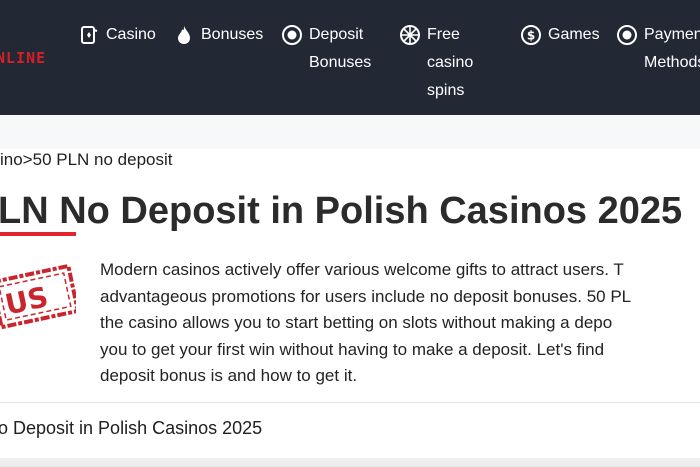  What do you see at coordinates (26, 300) in the screenshot?
I see `svg-text: US` at bounding box center [26, 300].